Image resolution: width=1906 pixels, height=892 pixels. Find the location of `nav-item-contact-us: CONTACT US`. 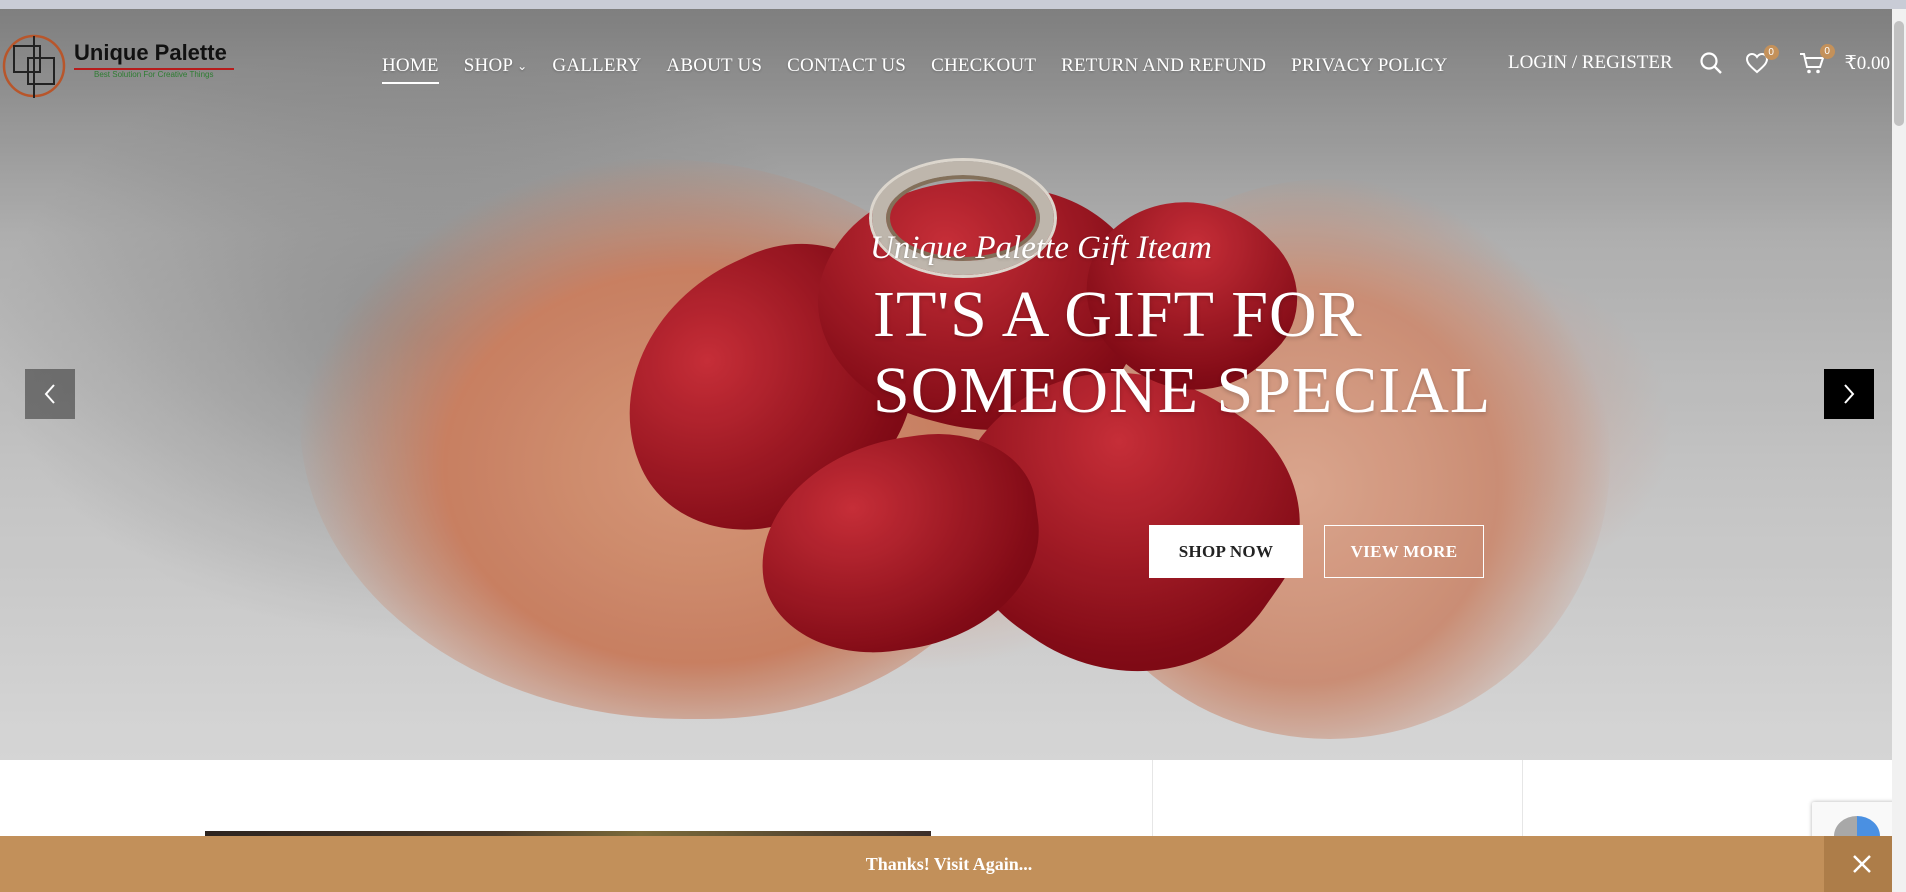

nav-item-contact-us: CONTACT US is located at coordinates (846, 66).